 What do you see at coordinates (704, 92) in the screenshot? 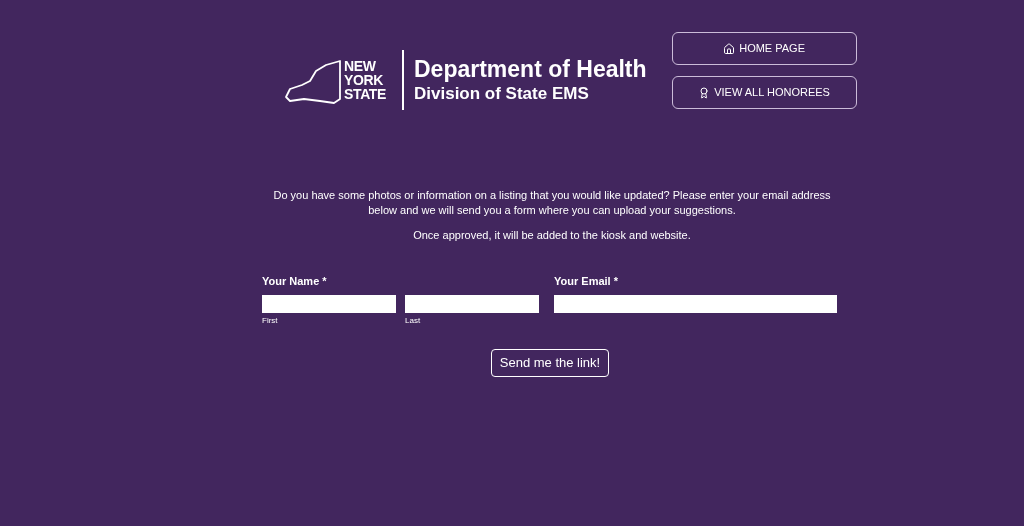
I see `award-icon` at bounding box center [704, 92].